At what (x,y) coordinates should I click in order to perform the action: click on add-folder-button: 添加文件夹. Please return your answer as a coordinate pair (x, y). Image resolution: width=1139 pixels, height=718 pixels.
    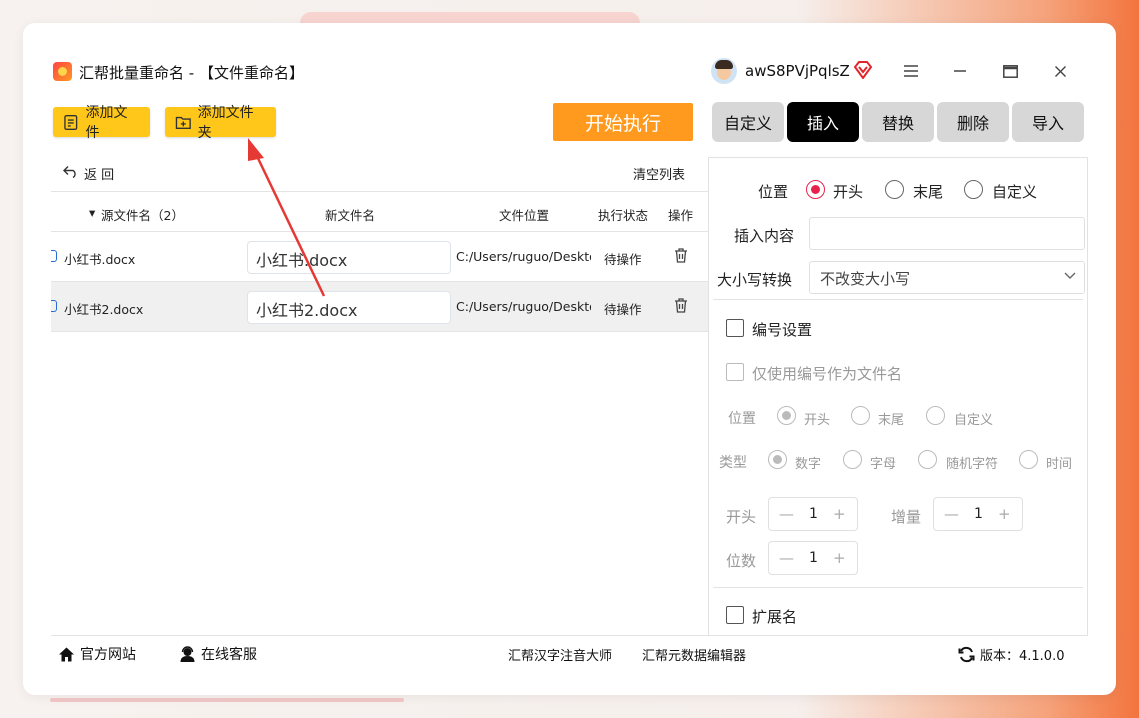
    Looking at the image, I should click on (220, 123).